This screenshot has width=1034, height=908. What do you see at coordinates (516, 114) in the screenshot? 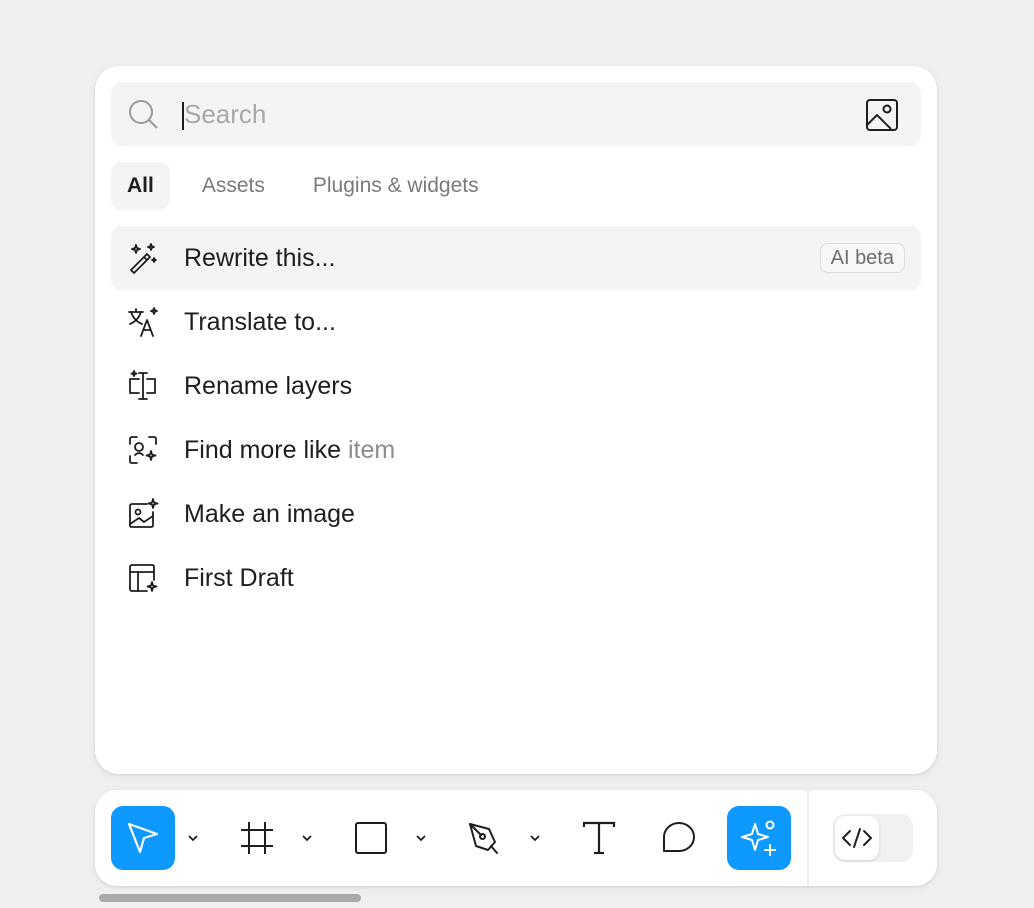
I see `search-bar: Search` at bounding box center [516, 114].